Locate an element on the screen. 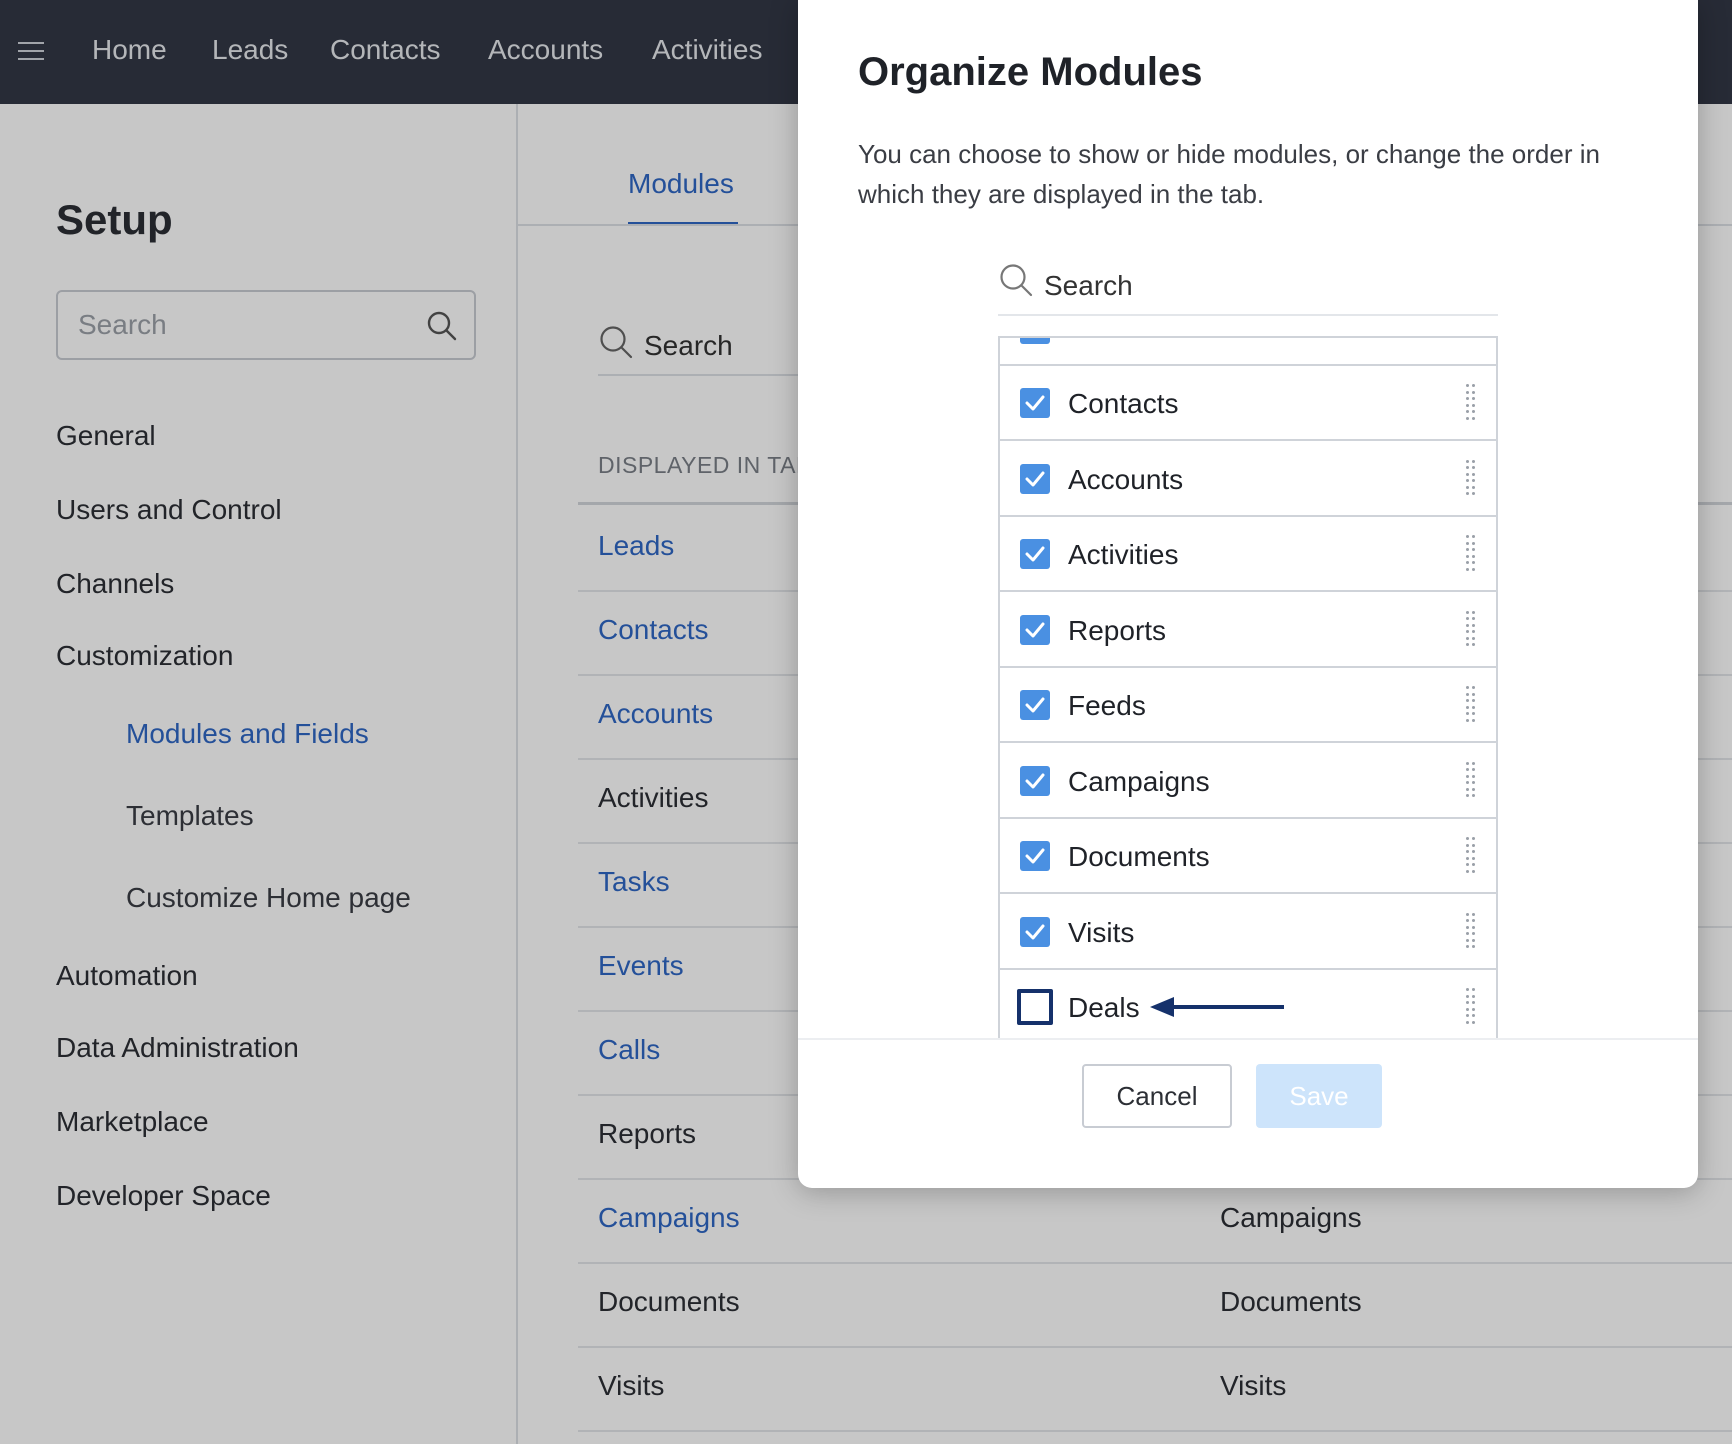 Image resolution: width=1732 pixels, height=1444 pixels. list-item: Contacts is located at coordinates (1248, 403).